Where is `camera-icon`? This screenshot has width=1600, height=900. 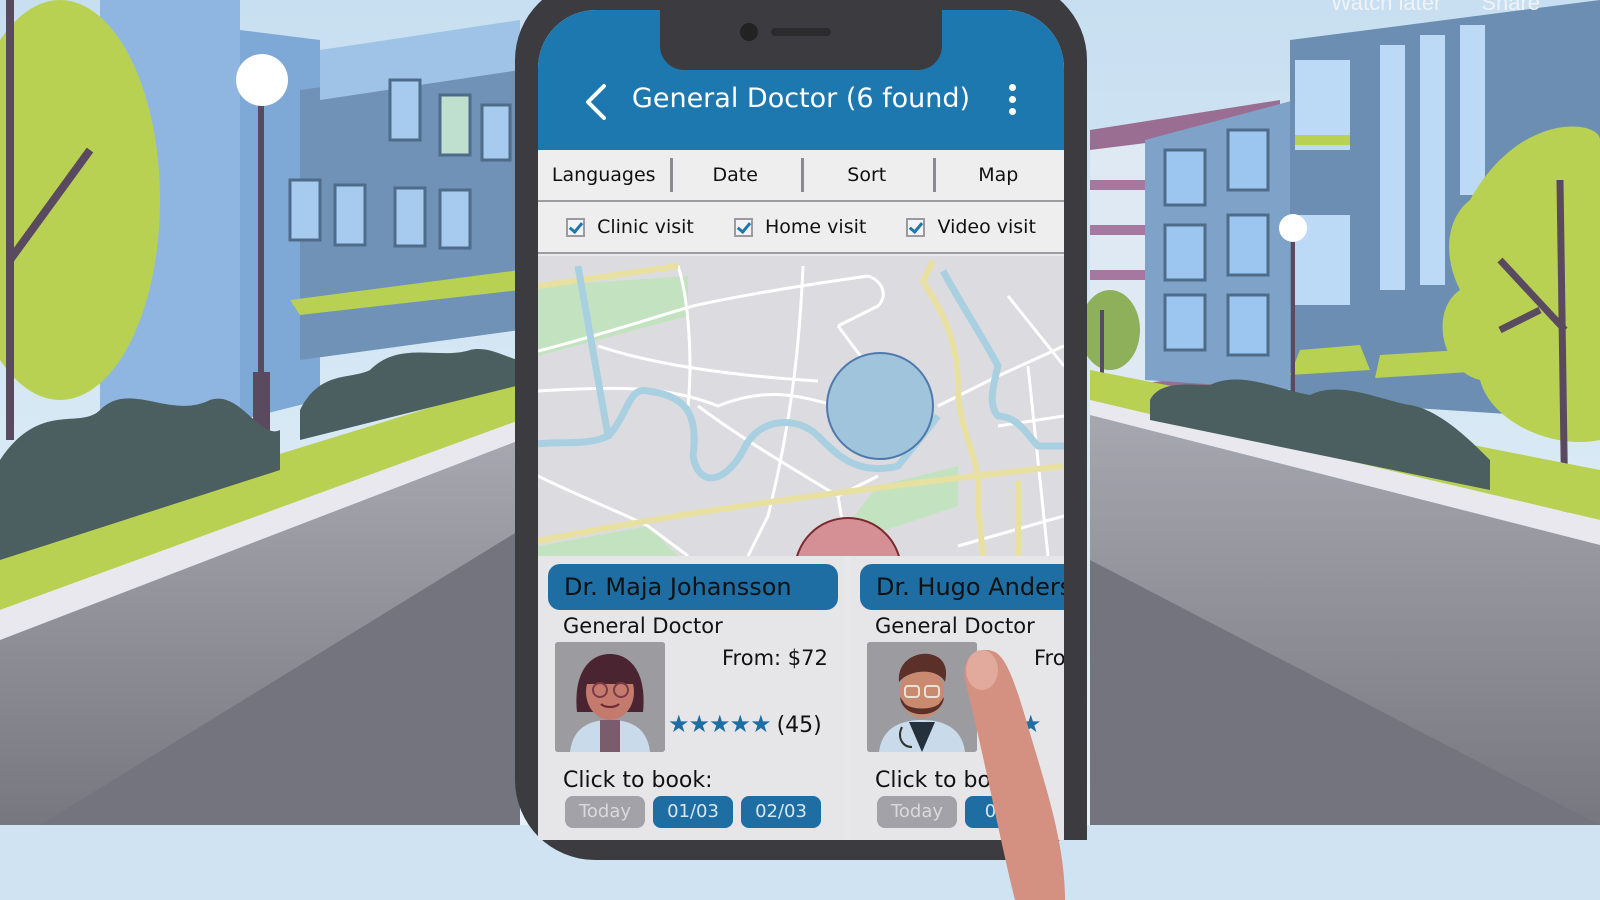 camera-icon is located at coordinates (749, 32).